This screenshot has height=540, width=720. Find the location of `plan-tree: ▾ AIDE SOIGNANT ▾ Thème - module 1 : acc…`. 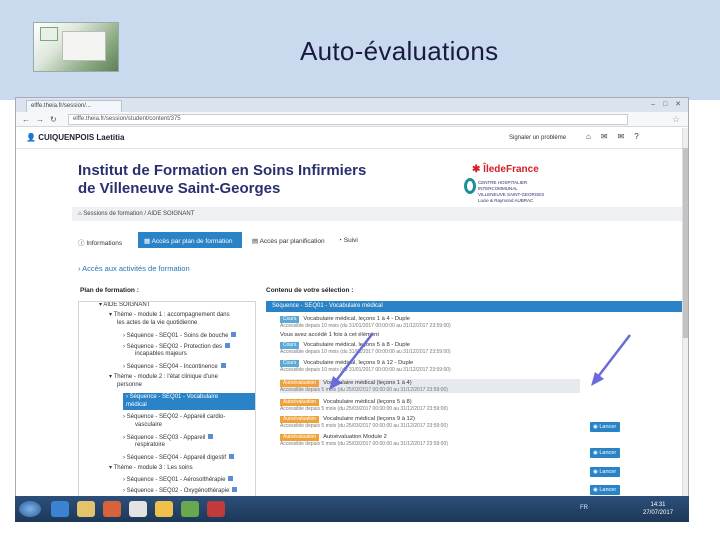

plan-tree: ▾ AIDE SOIGNANT ▾ Thème - module 1 : acc… is located at coordinates (167, 410).